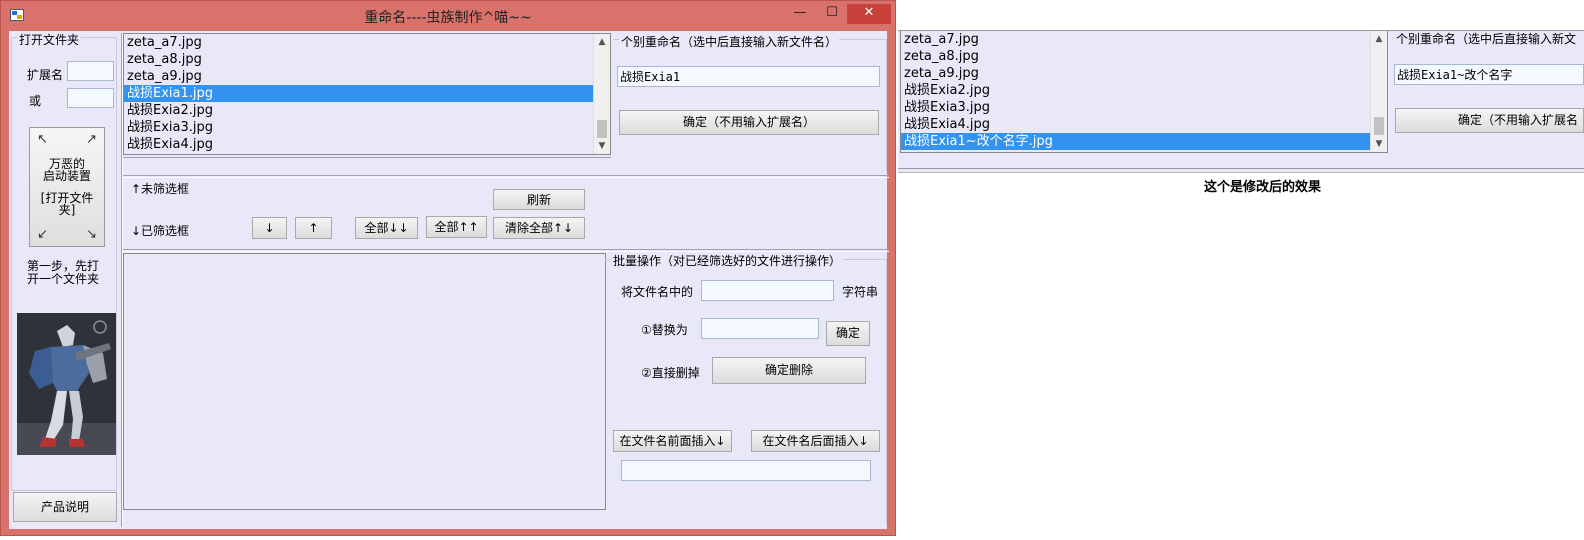  What do you see at coordinates (789, 370) in the screenshot?
I see `confirm-delete-button: 确定删除` at bounding box center [789, 370].